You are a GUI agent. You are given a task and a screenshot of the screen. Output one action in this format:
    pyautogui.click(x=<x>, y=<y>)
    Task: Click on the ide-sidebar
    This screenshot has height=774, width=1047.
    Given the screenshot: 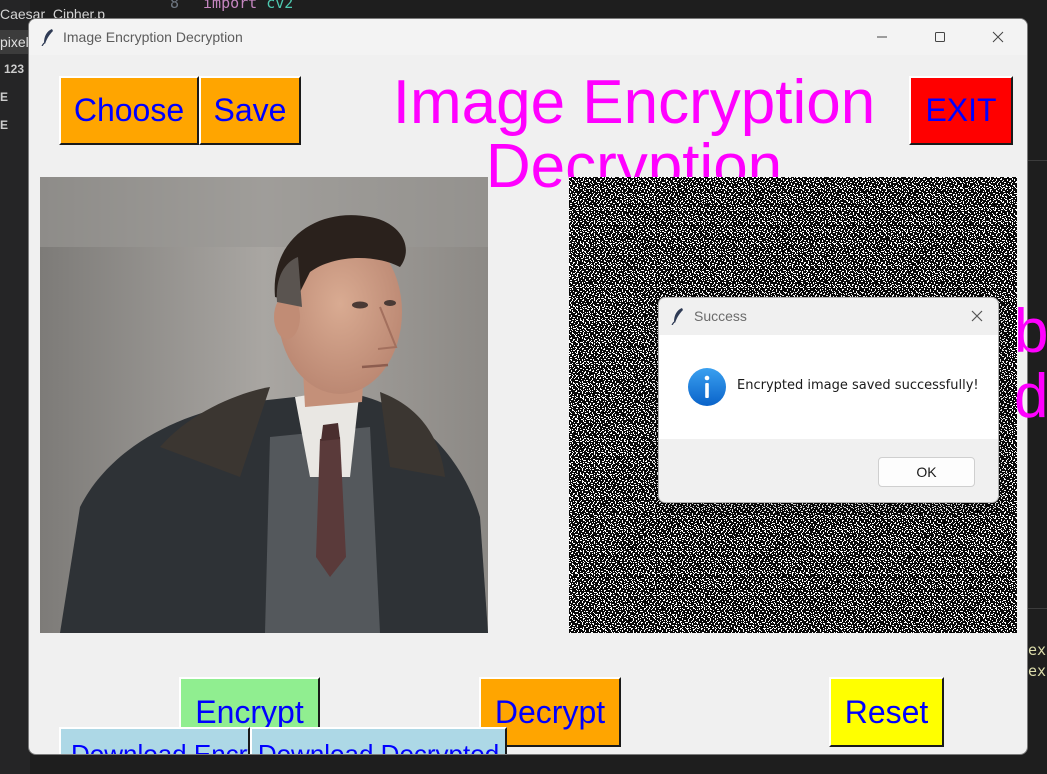 What is the action you would take?
    pyautogui.click(x=15, y=387)
    